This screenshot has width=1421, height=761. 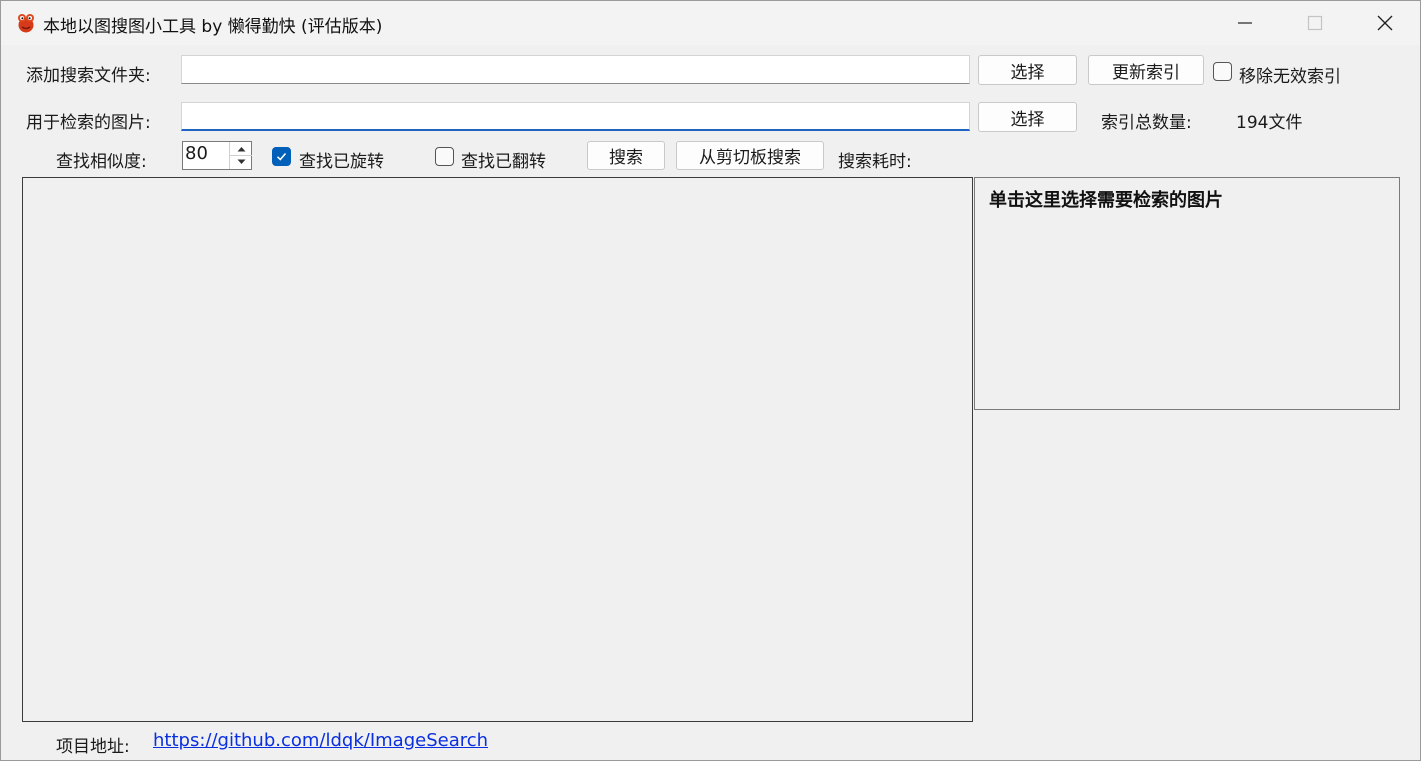 What do you see at coordinates (750, 155) in the screenshot?
I see `clipboard-search-button: 从剪切板搜索` at bounding box center [750, 155].